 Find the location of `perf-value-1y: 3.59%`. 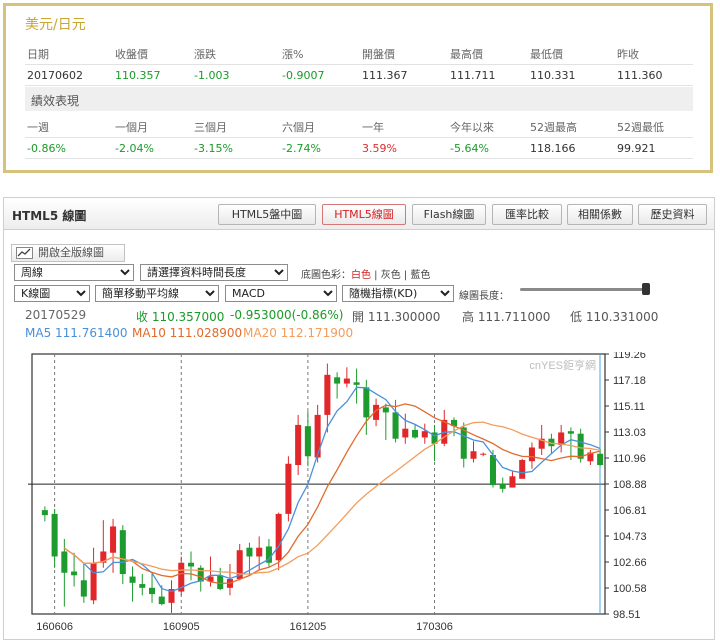

perf-value-1y: 3.59% is located at coordinates (379, 148).